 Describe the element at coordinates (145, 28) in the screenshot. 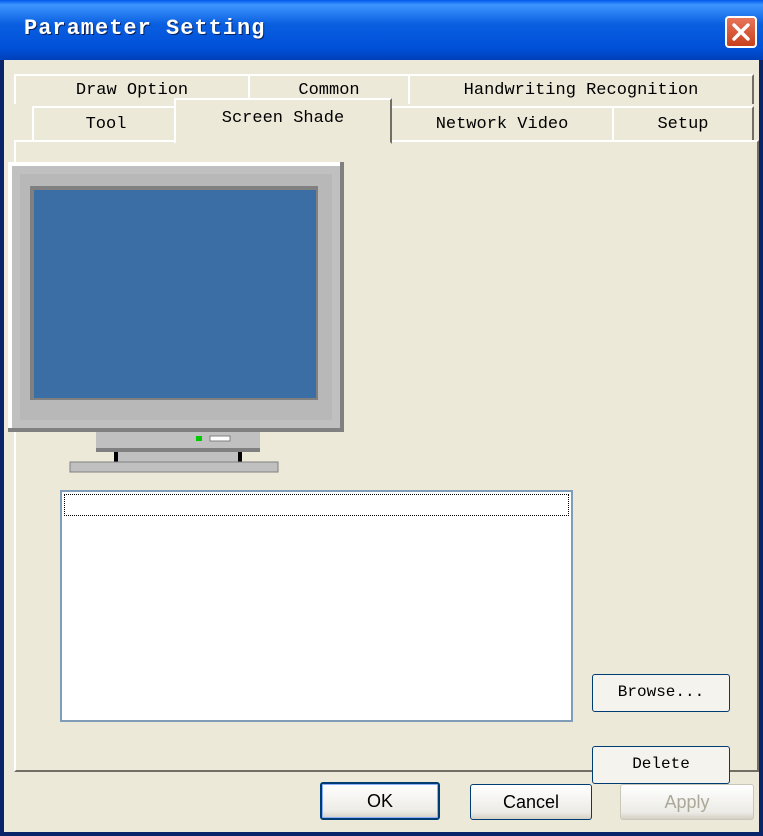

I see `window-title: Parameter Setting` at that location.